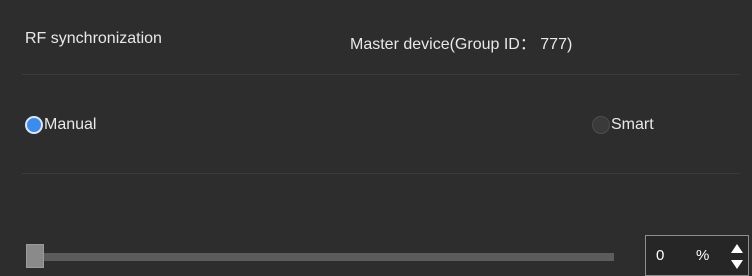 The height and width of the screenshot is (276, 752). I want to click on slider-thumb, so click(35, 256).